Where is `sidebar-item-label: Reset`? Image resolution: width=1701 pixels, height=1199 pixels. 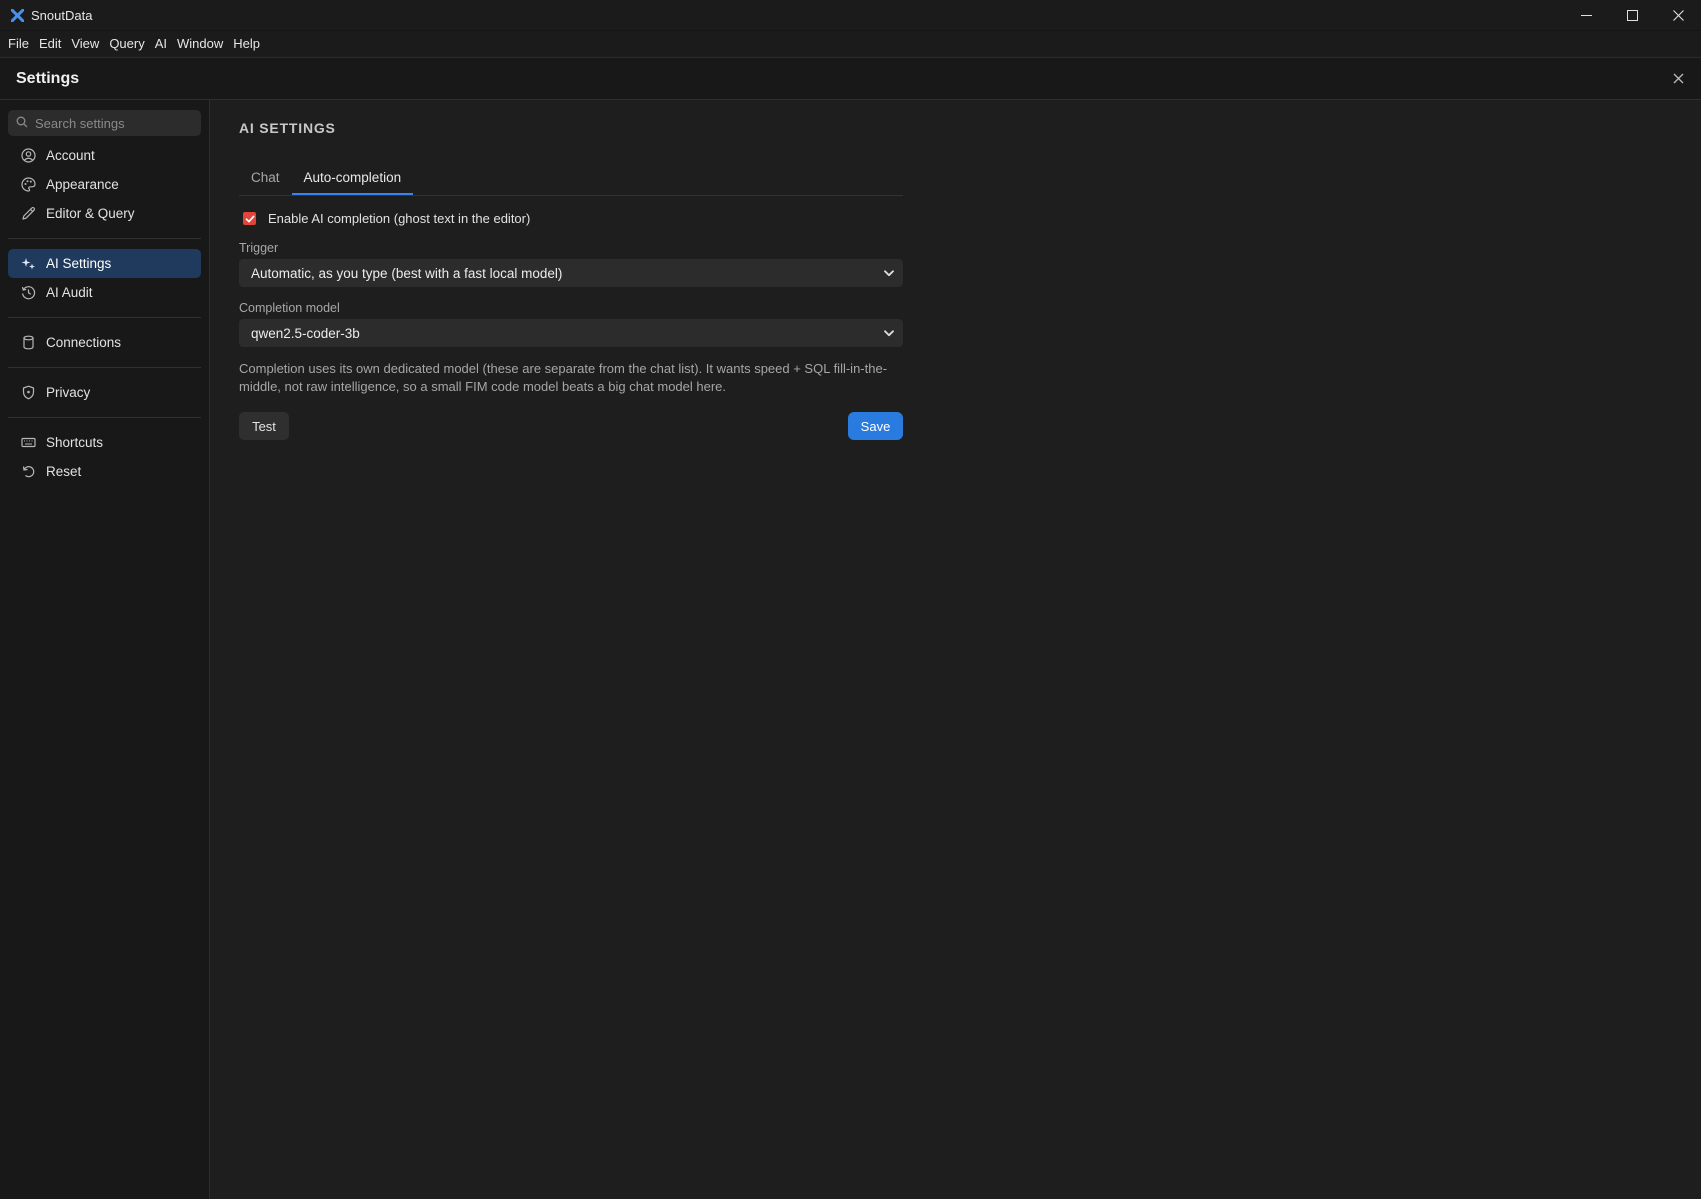
sidebar-item-label: Reset is located at coordinates (64, 471).